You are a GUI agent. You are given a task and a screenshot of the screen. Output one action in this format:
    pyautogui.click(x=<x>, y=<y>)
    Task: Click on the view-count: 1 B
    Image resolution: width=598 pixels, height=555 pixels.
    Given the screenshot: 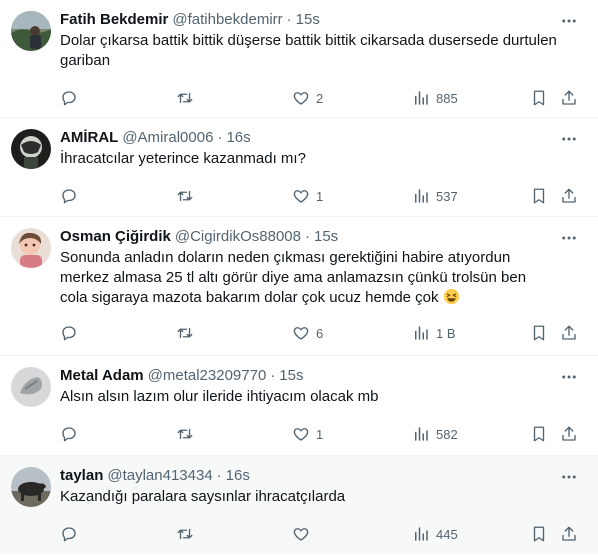 What is the action you would take?
    pyautogui.click(x=446, y=333)
    